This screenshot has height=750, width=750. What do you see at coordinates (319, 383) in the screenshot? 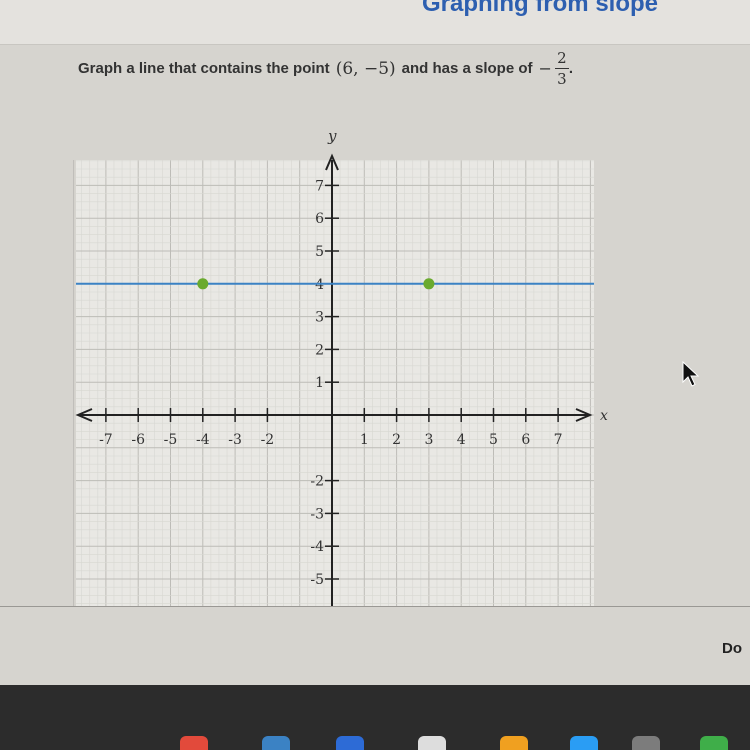
I see `y-tick-label: 1` at bounding box center [319, 383].